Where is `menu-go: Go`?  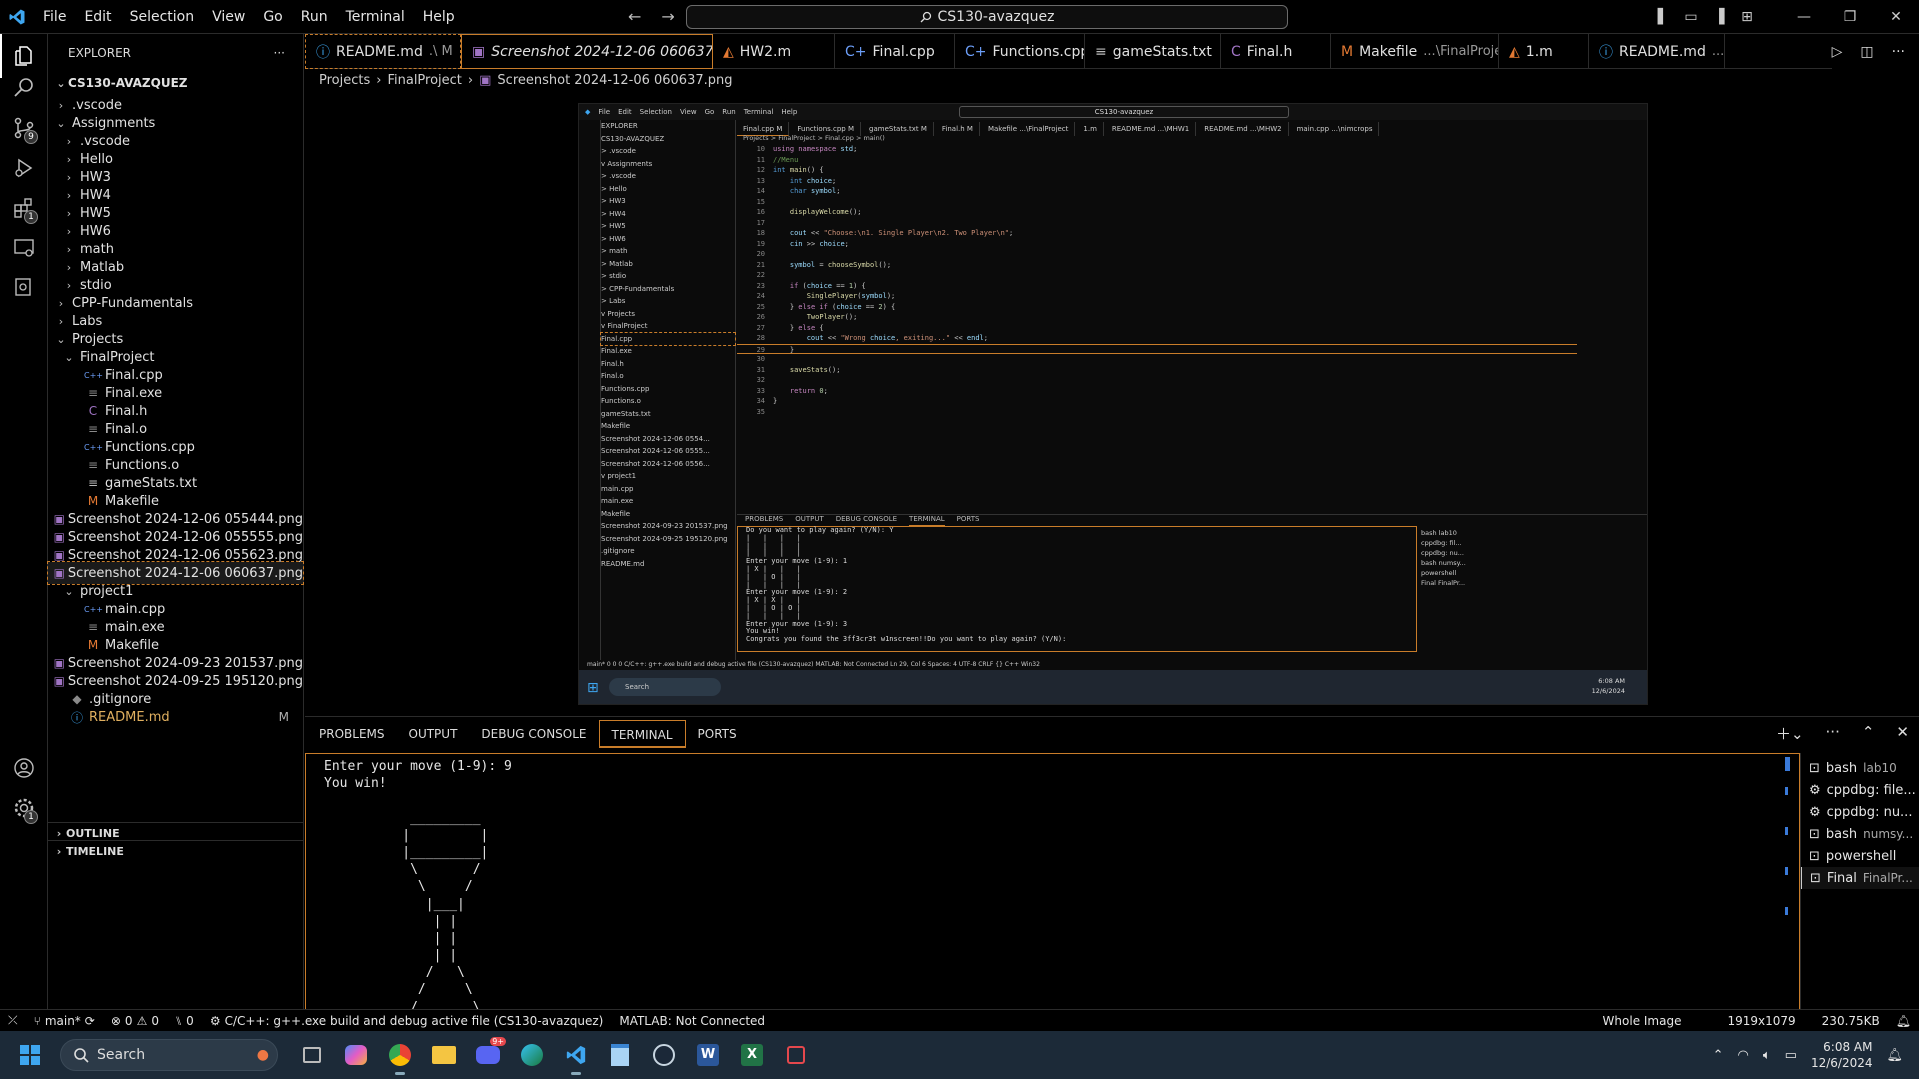 menu-go: Go is located at coordinates (272, 17).